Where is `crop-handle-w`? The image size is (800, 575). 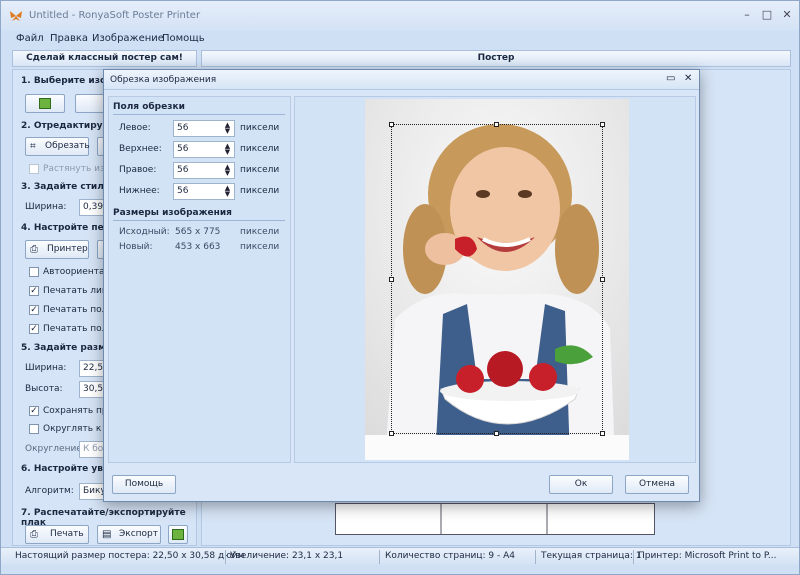 crop-handle-w is located at coordinates (391, 279).